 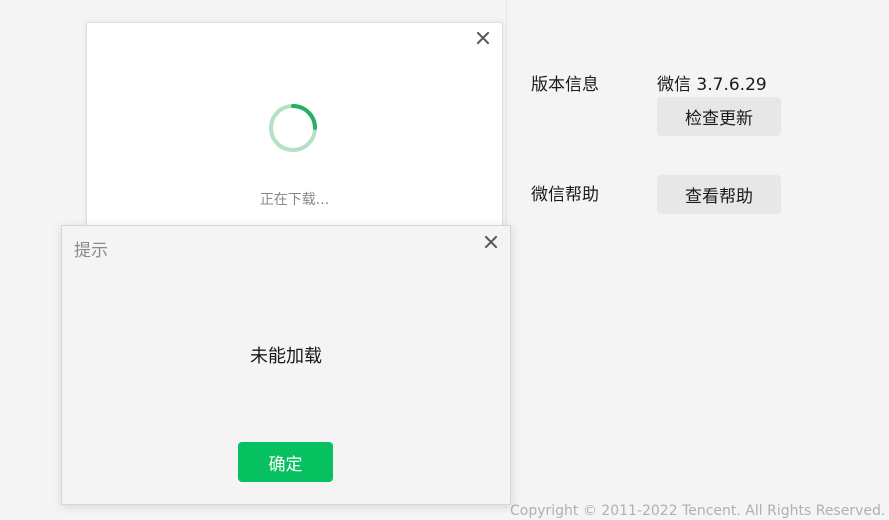 What do you see at coordinates (293, 128) in the screenshot?
I see `loading-spinner-icon` at bounding box center [293, 128].